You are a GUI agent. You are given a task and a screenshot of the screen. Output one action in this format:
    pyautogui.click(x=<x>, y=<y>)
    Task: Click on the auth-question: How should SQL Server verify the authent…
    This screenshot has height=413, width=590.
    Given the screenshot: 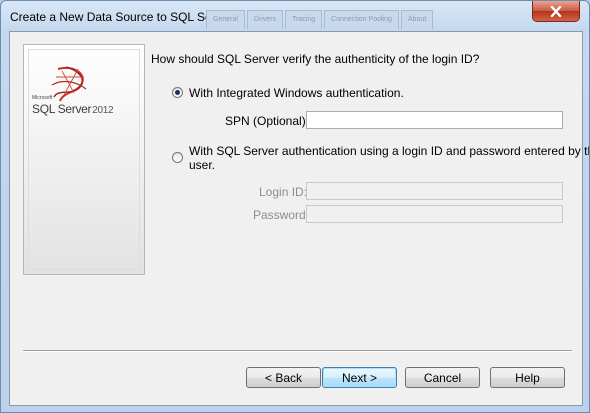 What is the action you would take?
    pyautogui.click(x=315, y=59)
    